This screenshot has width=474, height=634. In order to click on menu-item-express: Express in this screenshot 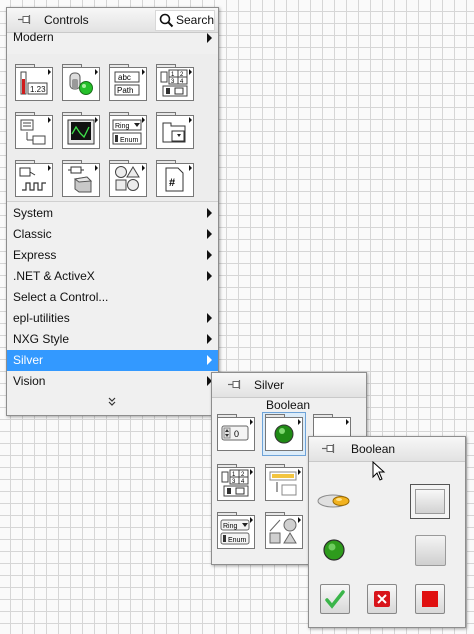, I will do `click(112, 255)`.